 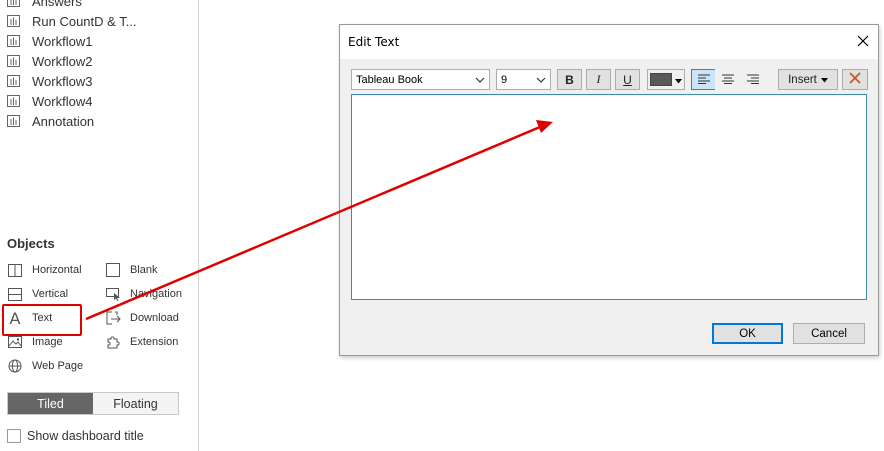 What do you see at coordinates (99, 41) in the screenshot?
I see `sheet-item: Workflow1` at bounding box center [99, 41].